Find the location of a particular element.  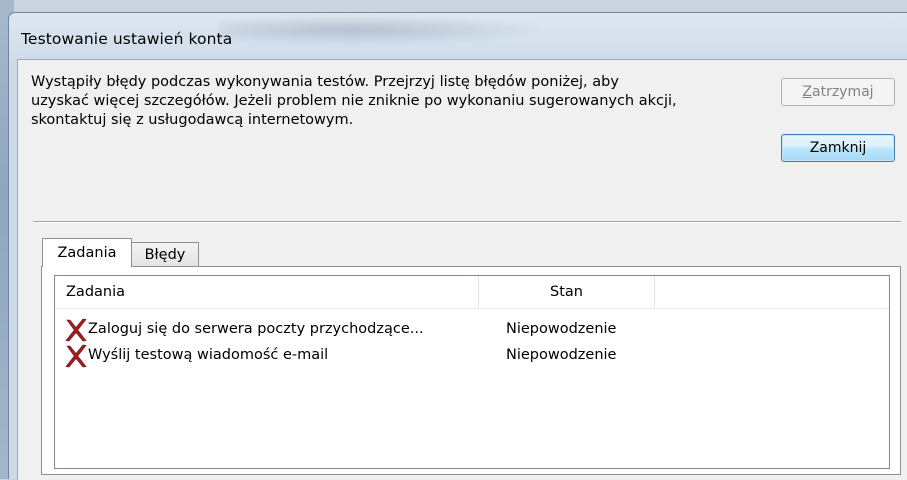

tab-errors: Błędy is located at coordinates (165, 254).